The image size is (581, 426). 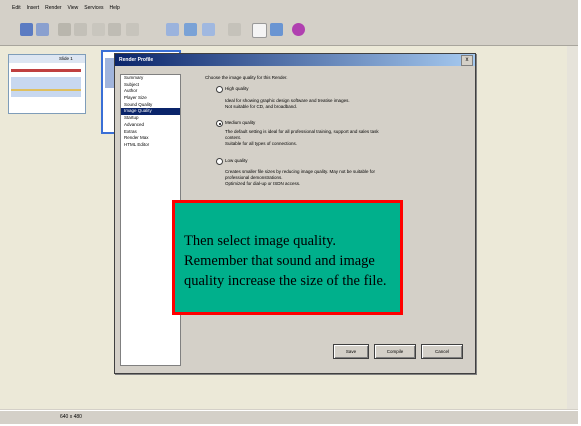 What do you see at coordinates (150, 78) in the screenshot?
I see `nav-summary: Summary` at bounding box center [150, 78].